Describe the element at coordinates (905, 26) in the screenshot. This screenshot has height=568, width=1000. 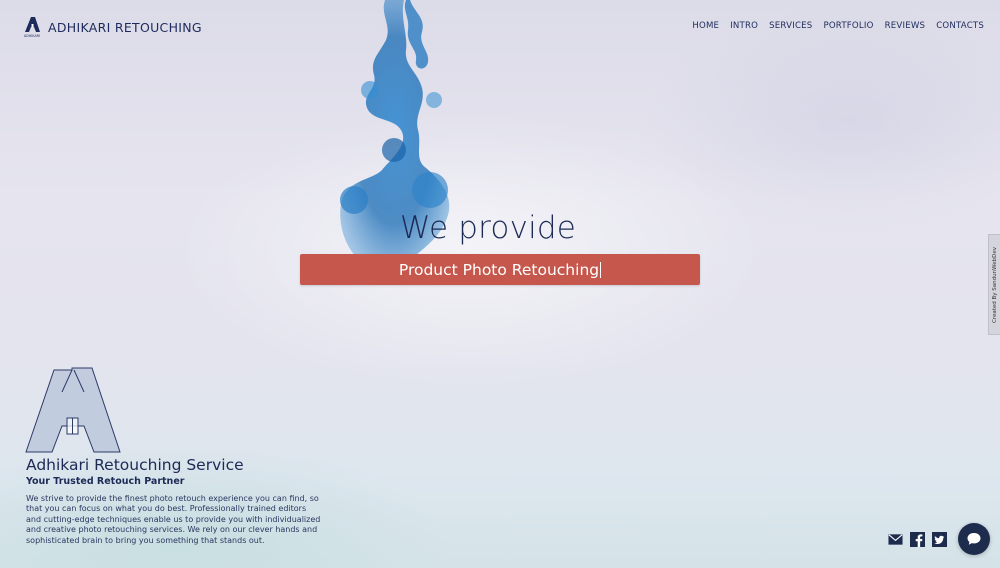
I see `nav-reviews: REVIEWS` at that location.